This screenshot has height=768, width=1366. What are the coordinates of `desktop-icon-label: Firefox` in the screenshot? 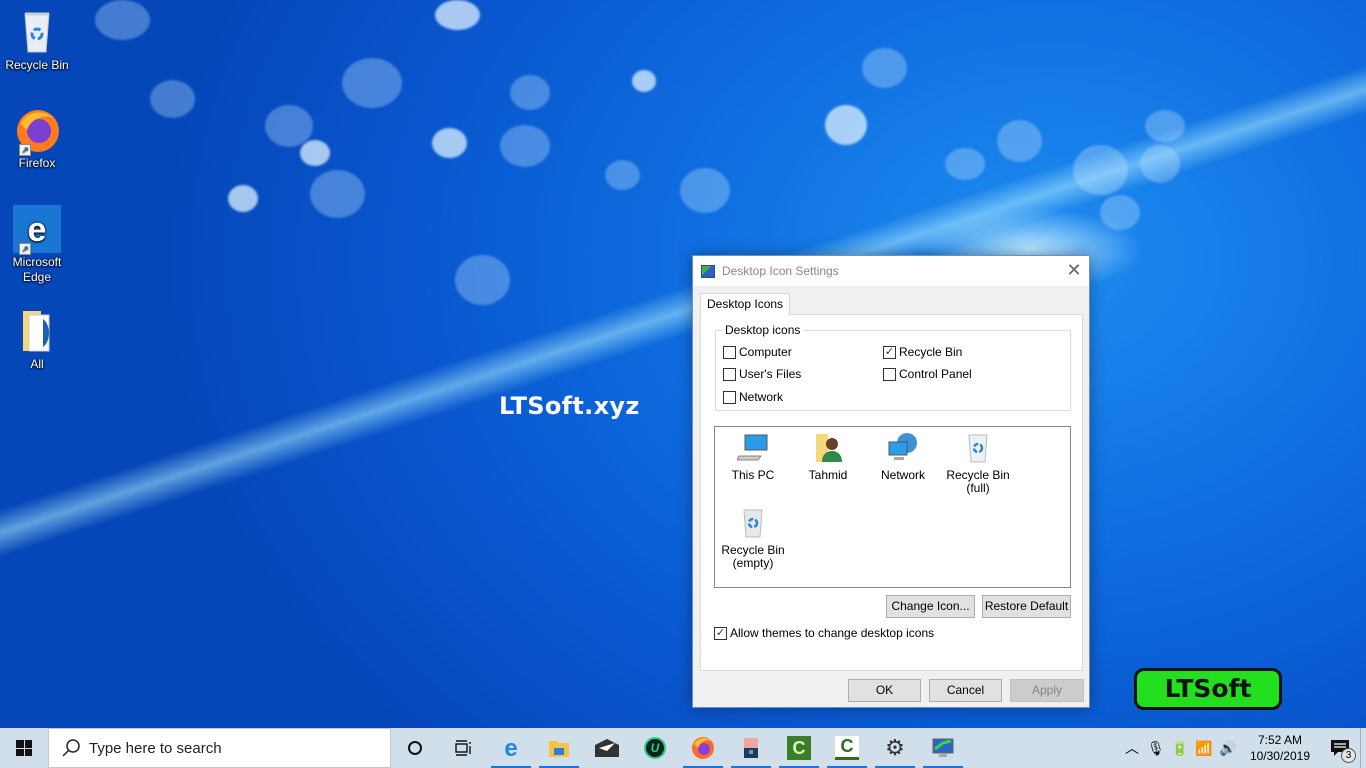 It's located at (37, 163).